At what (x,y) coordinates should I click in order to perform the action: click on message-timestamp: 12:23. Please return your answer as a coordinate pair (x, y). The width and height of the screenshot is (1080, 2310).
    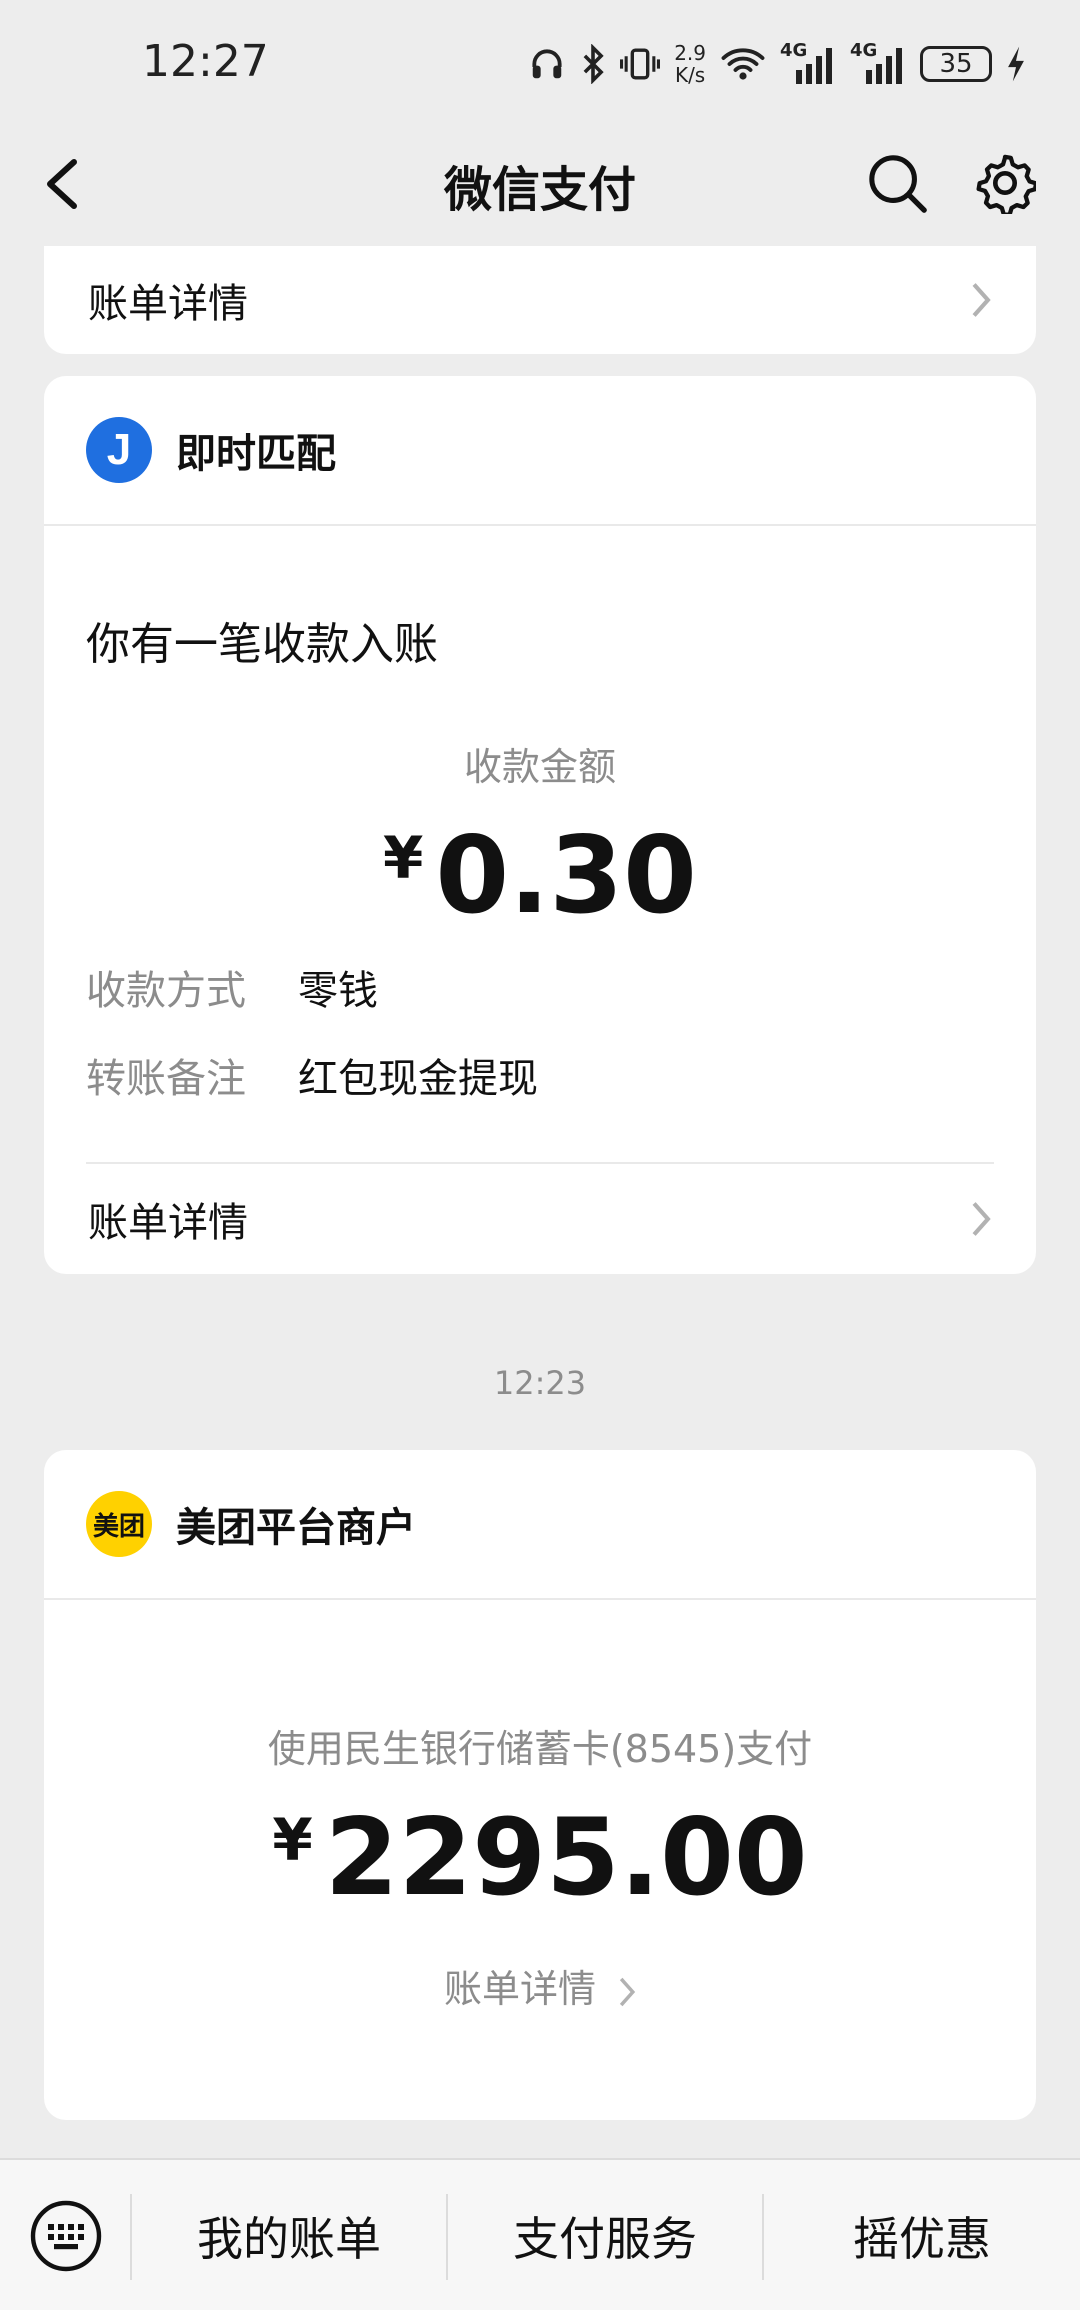
    Looking at the image, I should click on (540, 1383).